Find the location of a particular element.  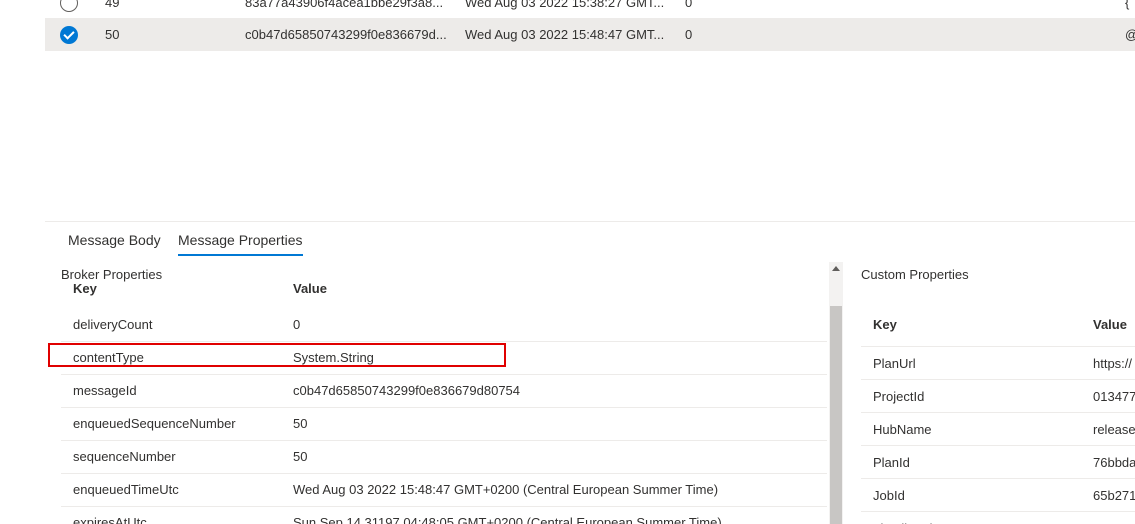

sequence-number-cell: 50 is located at coordinates (112, 34).